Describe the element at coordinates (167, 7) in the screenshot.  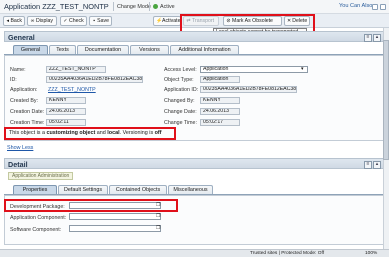
I see `status-label: Active` at that location.